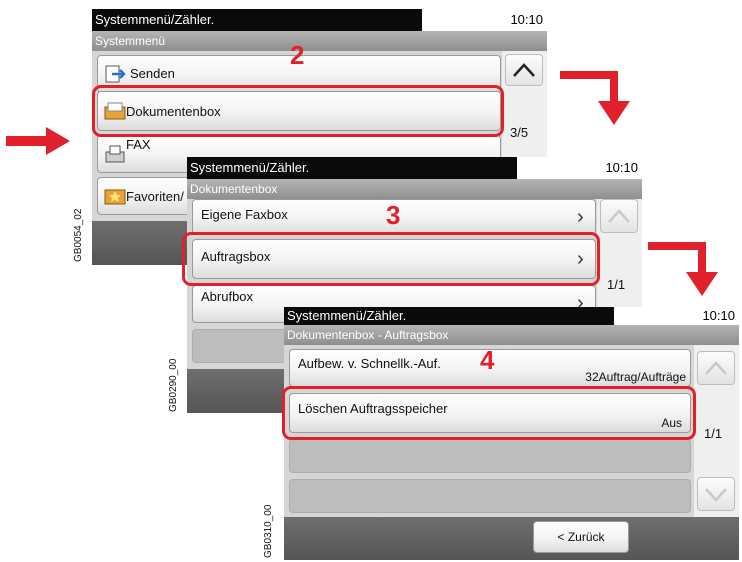 The image size is (742, 562). Describe the element at coordinates (155, 196) in the screenshot. I see `menu-item-label: Favoriten/` at that location.